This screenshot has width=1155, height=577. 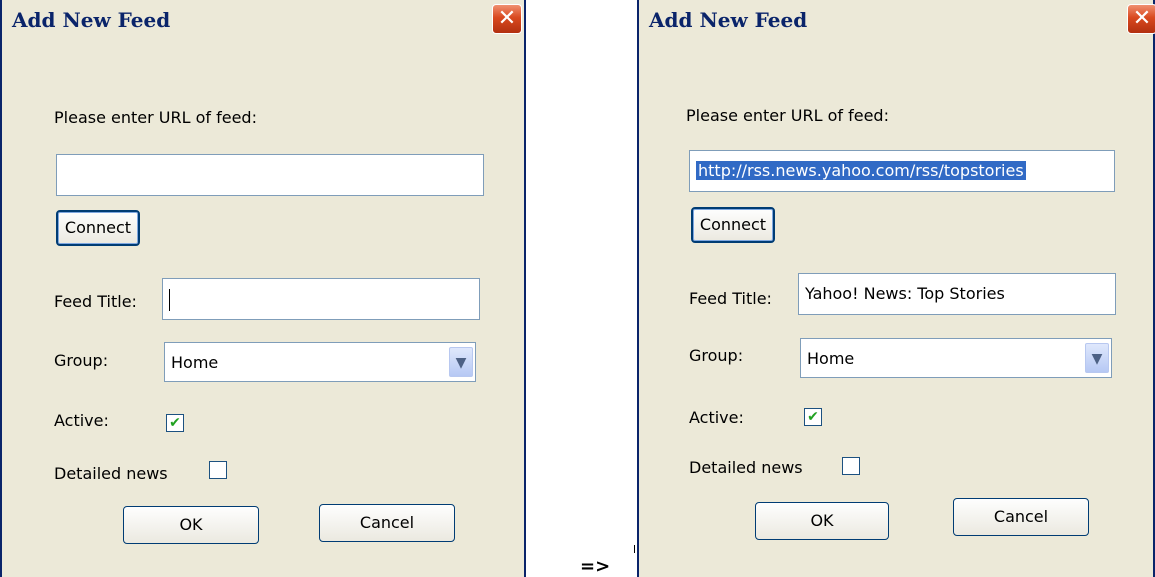 I want to click on url-input, so click(x=270, y=175).